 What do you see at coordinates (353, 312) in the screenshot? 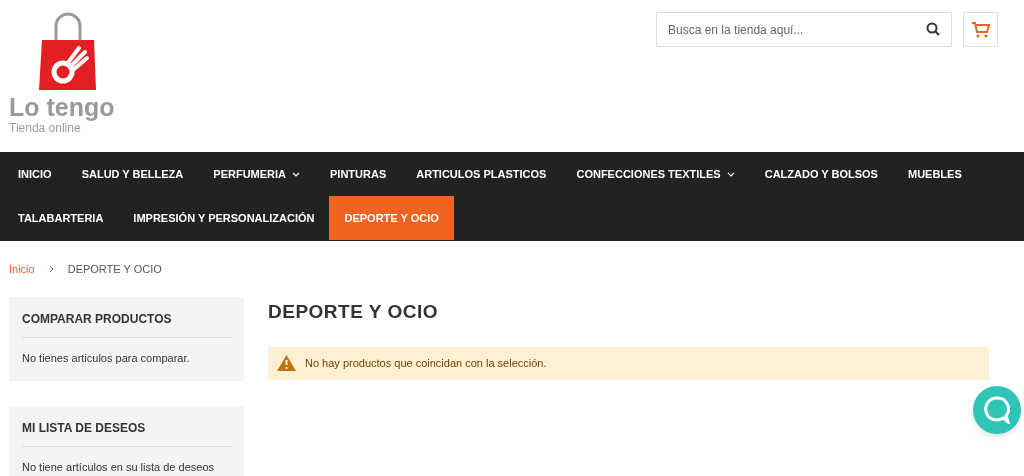
I see `page-title: DEPORTE Y OCIO` at bounding box center [353, 312].